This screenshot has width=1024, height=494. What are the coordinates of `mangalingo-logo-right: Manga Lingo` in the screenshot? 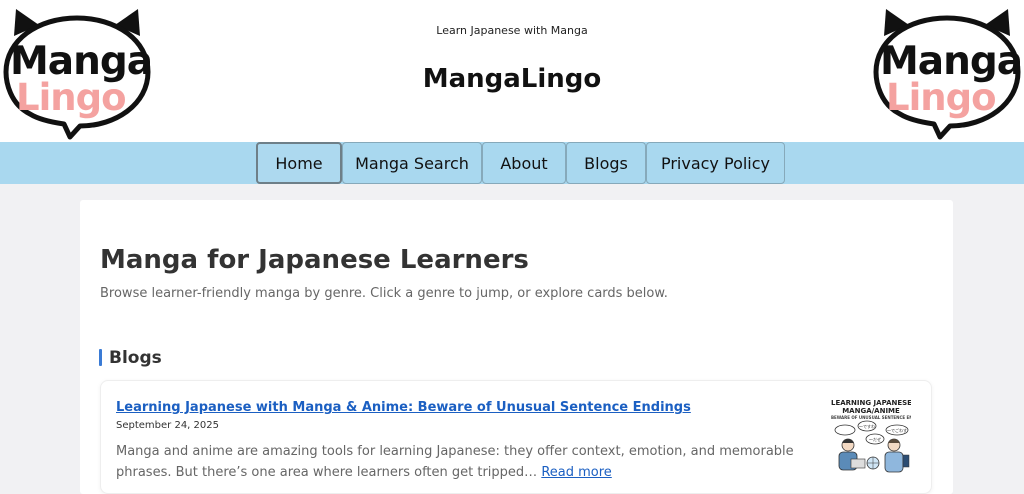 It's located at (947, 74).